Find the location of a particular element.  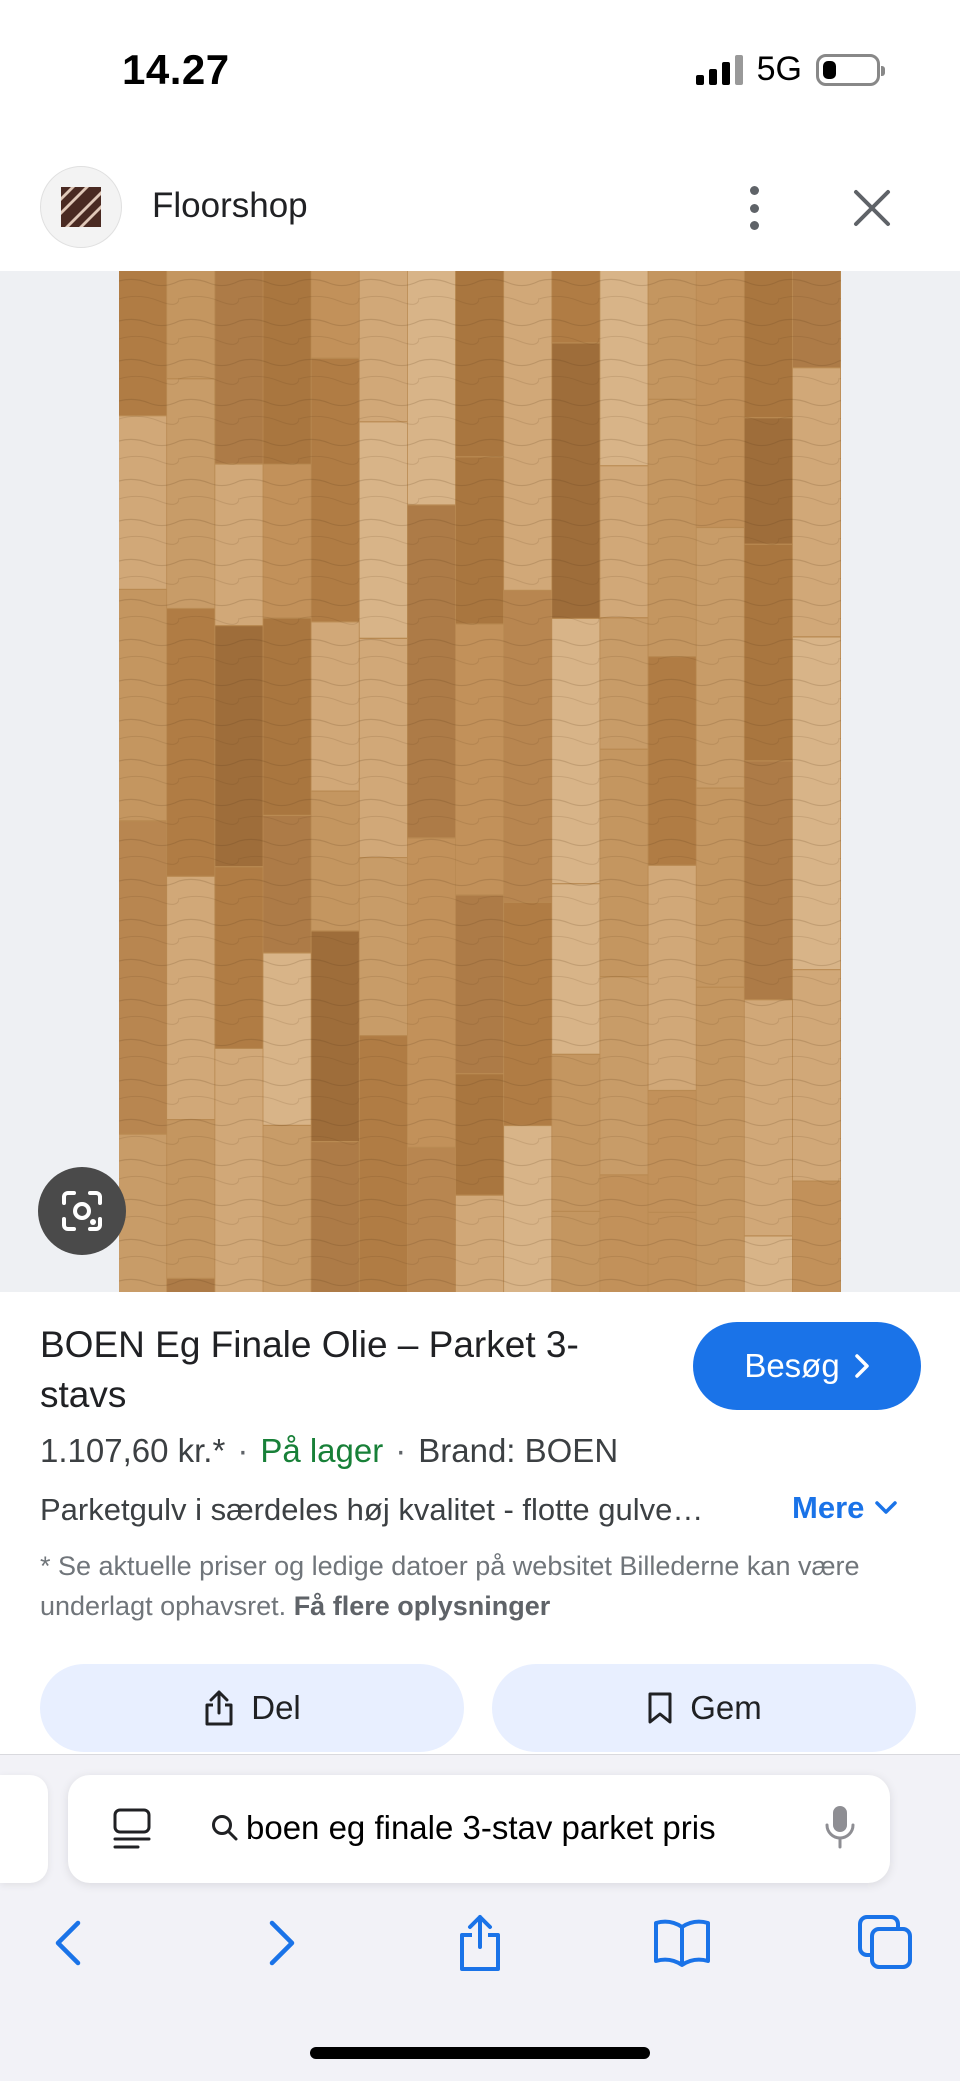

product-meta: 1.107,60 kr.* · På lager · Brand: BOEN is located at coordinates (329, 1451).